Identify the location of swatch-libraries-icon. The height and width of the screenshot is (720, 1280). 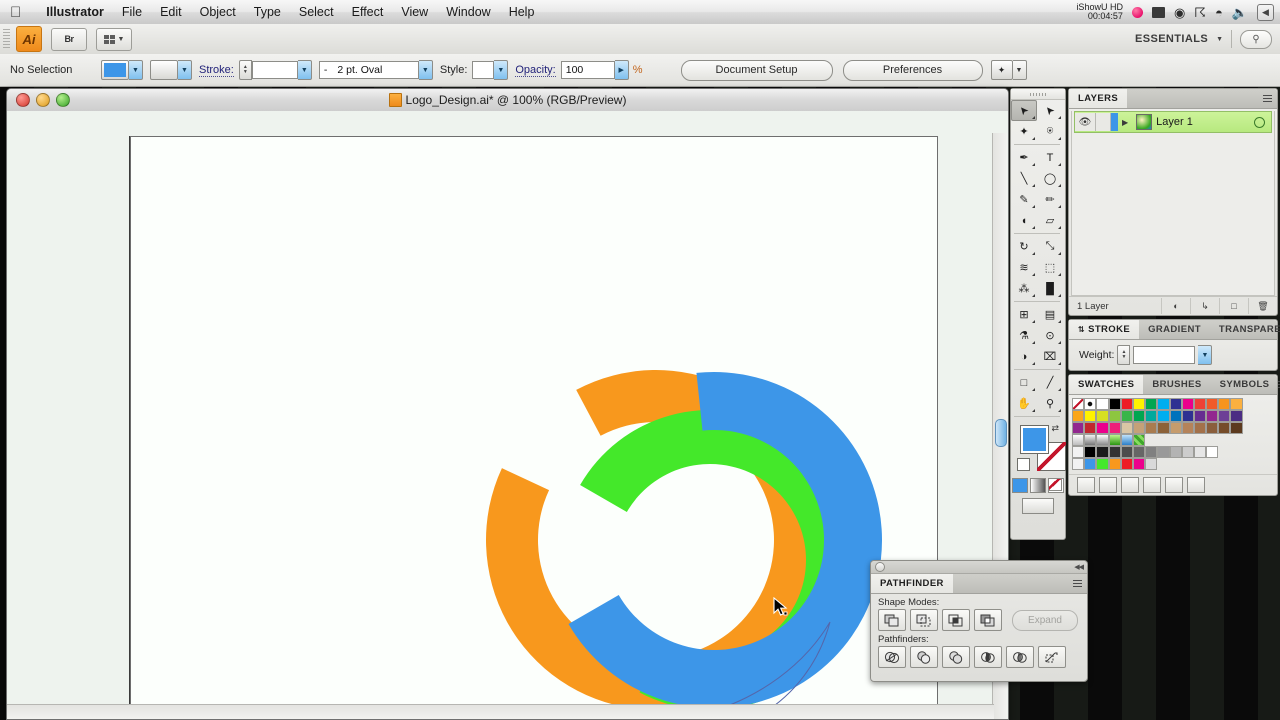
(1086, 485).